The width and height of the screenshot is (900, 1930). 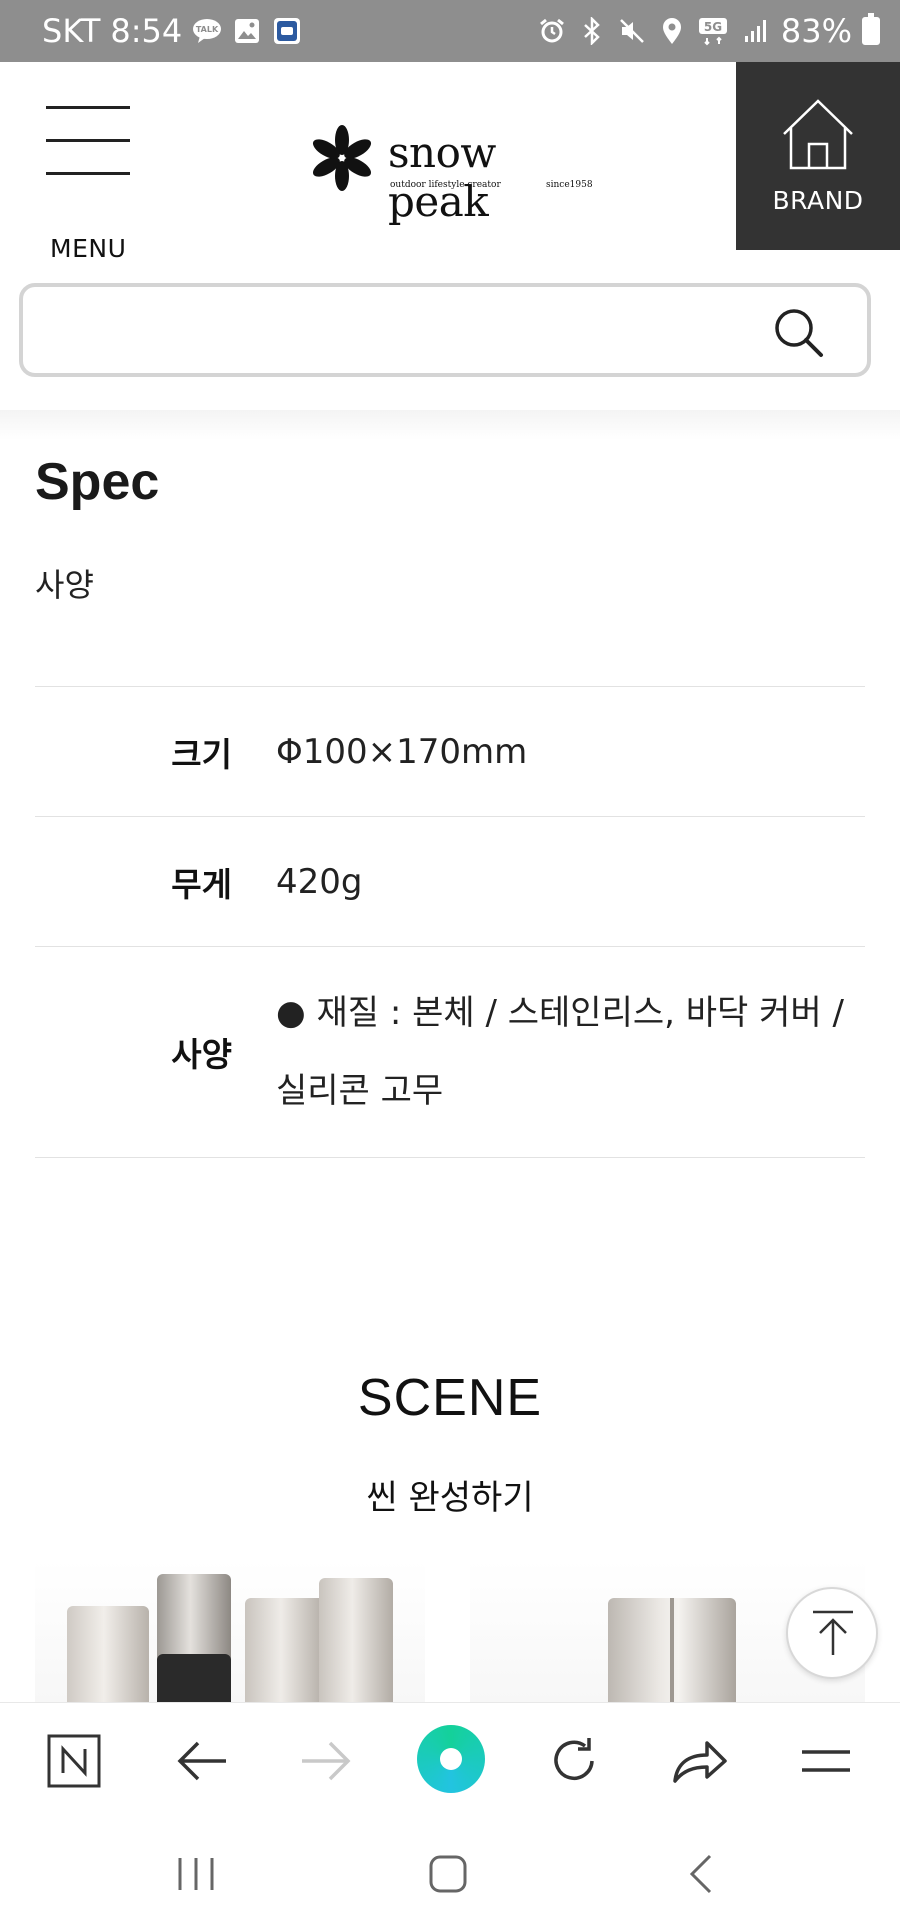 What do you see at coordinates (672, 31) in the screenshot?
I see `location-icon` at bounding box center [672, 31].